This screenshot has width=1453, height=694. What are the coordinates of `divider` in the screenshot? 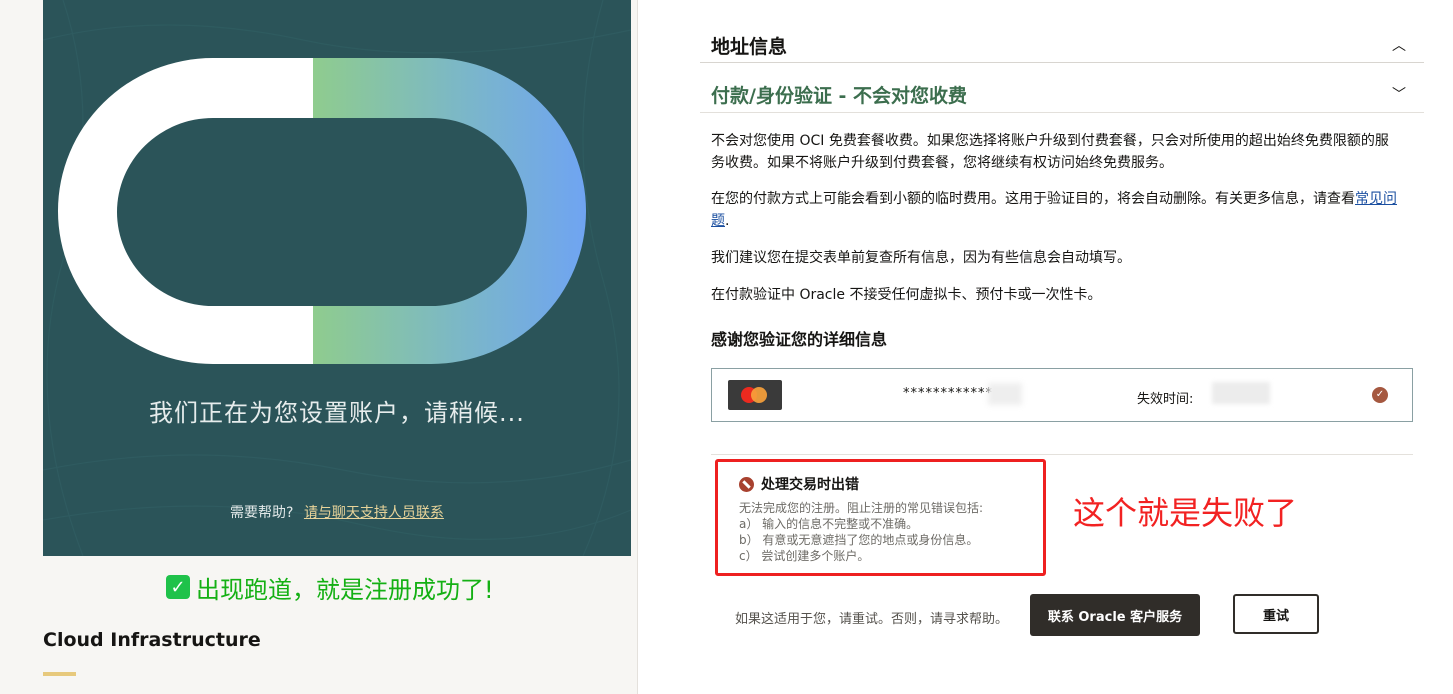 It's located at (1062, 454).